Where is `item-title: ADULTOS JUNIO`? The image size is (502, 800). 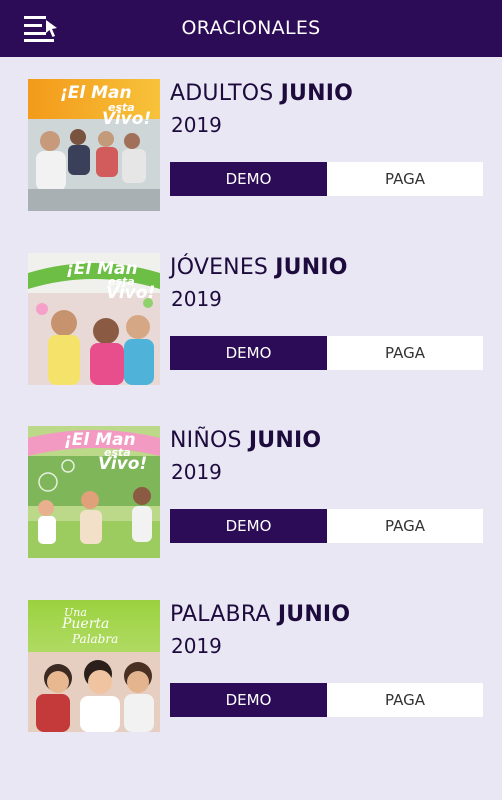 item-title: ADULTOS JUNIO is located at coordinates (262, 93).